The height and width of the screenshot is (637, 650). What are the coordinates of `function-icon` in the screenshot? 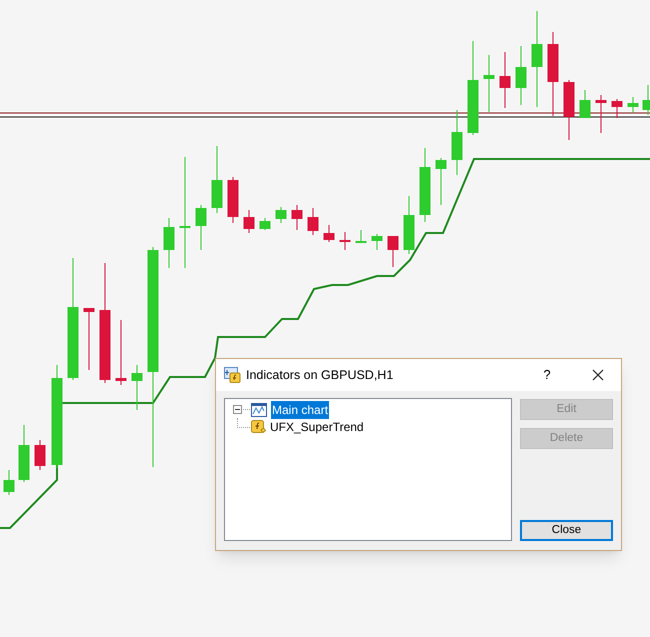 It's located at (258, 427).